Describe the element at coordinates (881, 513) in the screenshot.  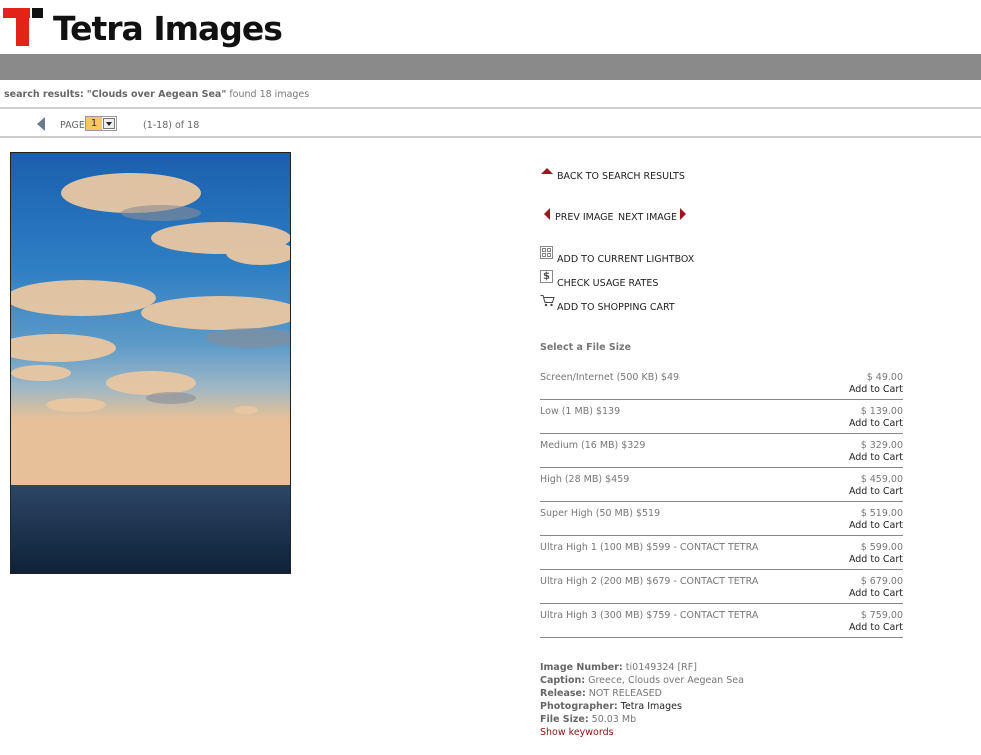
I see `file-size-price: $ 519.00` at that location.